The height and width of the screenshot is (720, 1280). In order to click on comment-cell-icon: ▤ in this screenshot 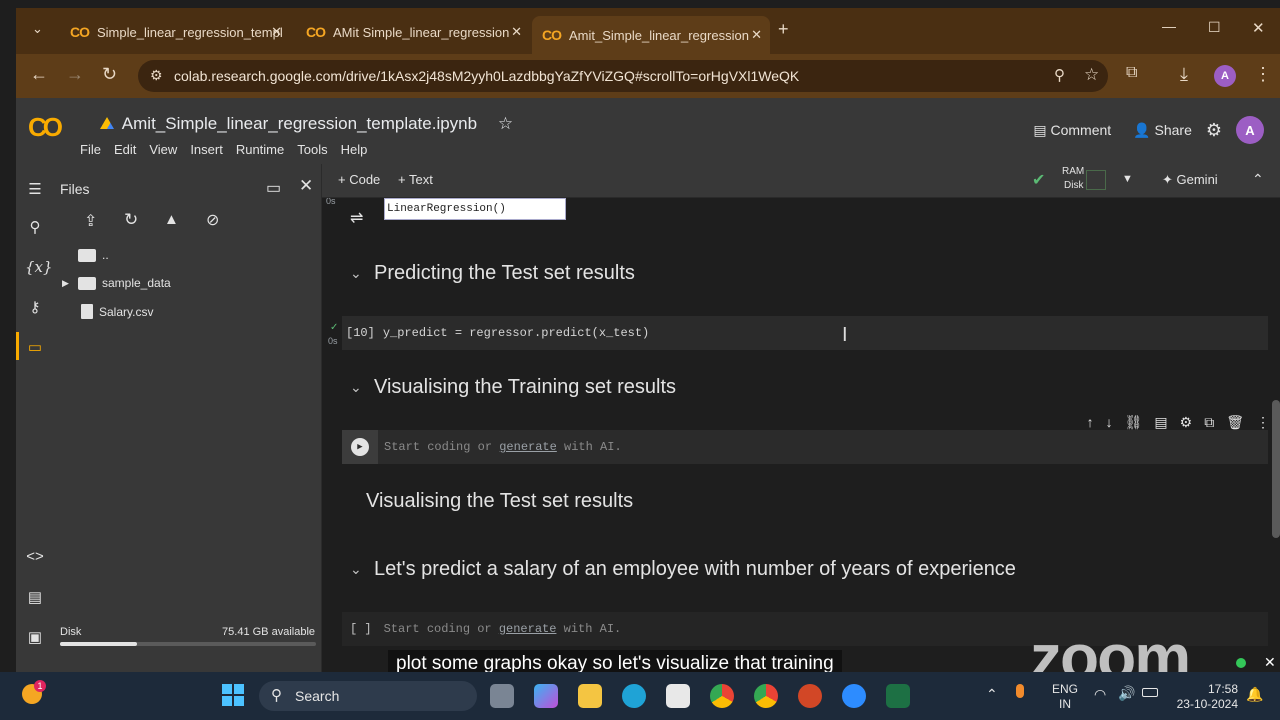, I will do `click(1160, 422)`.